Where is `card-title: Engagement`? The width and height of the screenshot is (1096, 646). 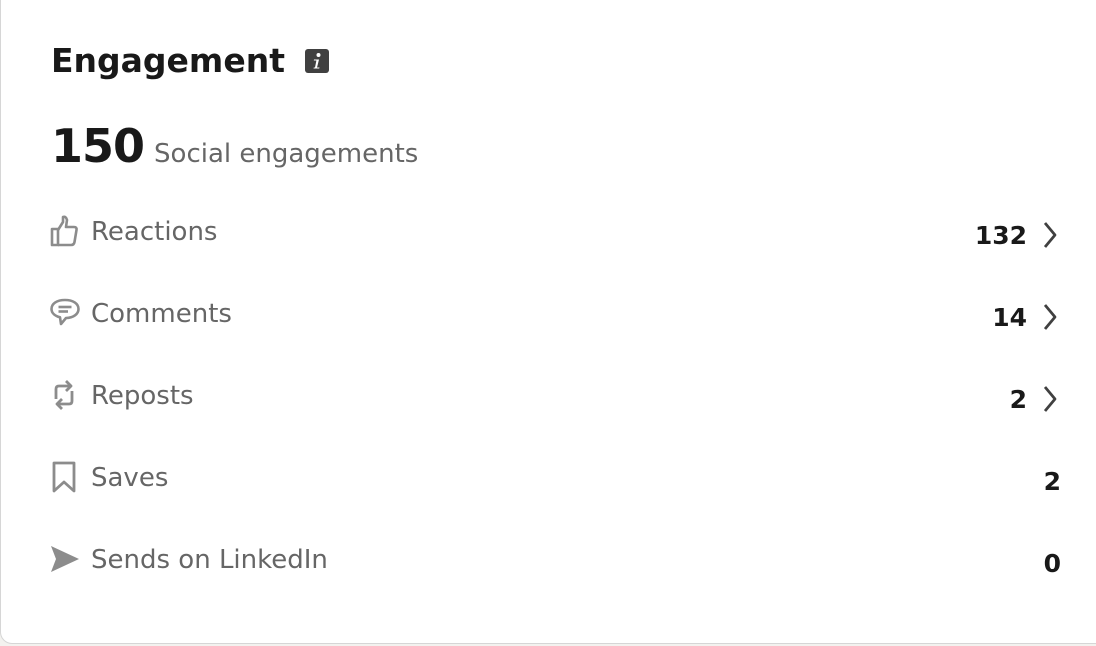 card-title: Engagement is located at coordinates (168, 60).